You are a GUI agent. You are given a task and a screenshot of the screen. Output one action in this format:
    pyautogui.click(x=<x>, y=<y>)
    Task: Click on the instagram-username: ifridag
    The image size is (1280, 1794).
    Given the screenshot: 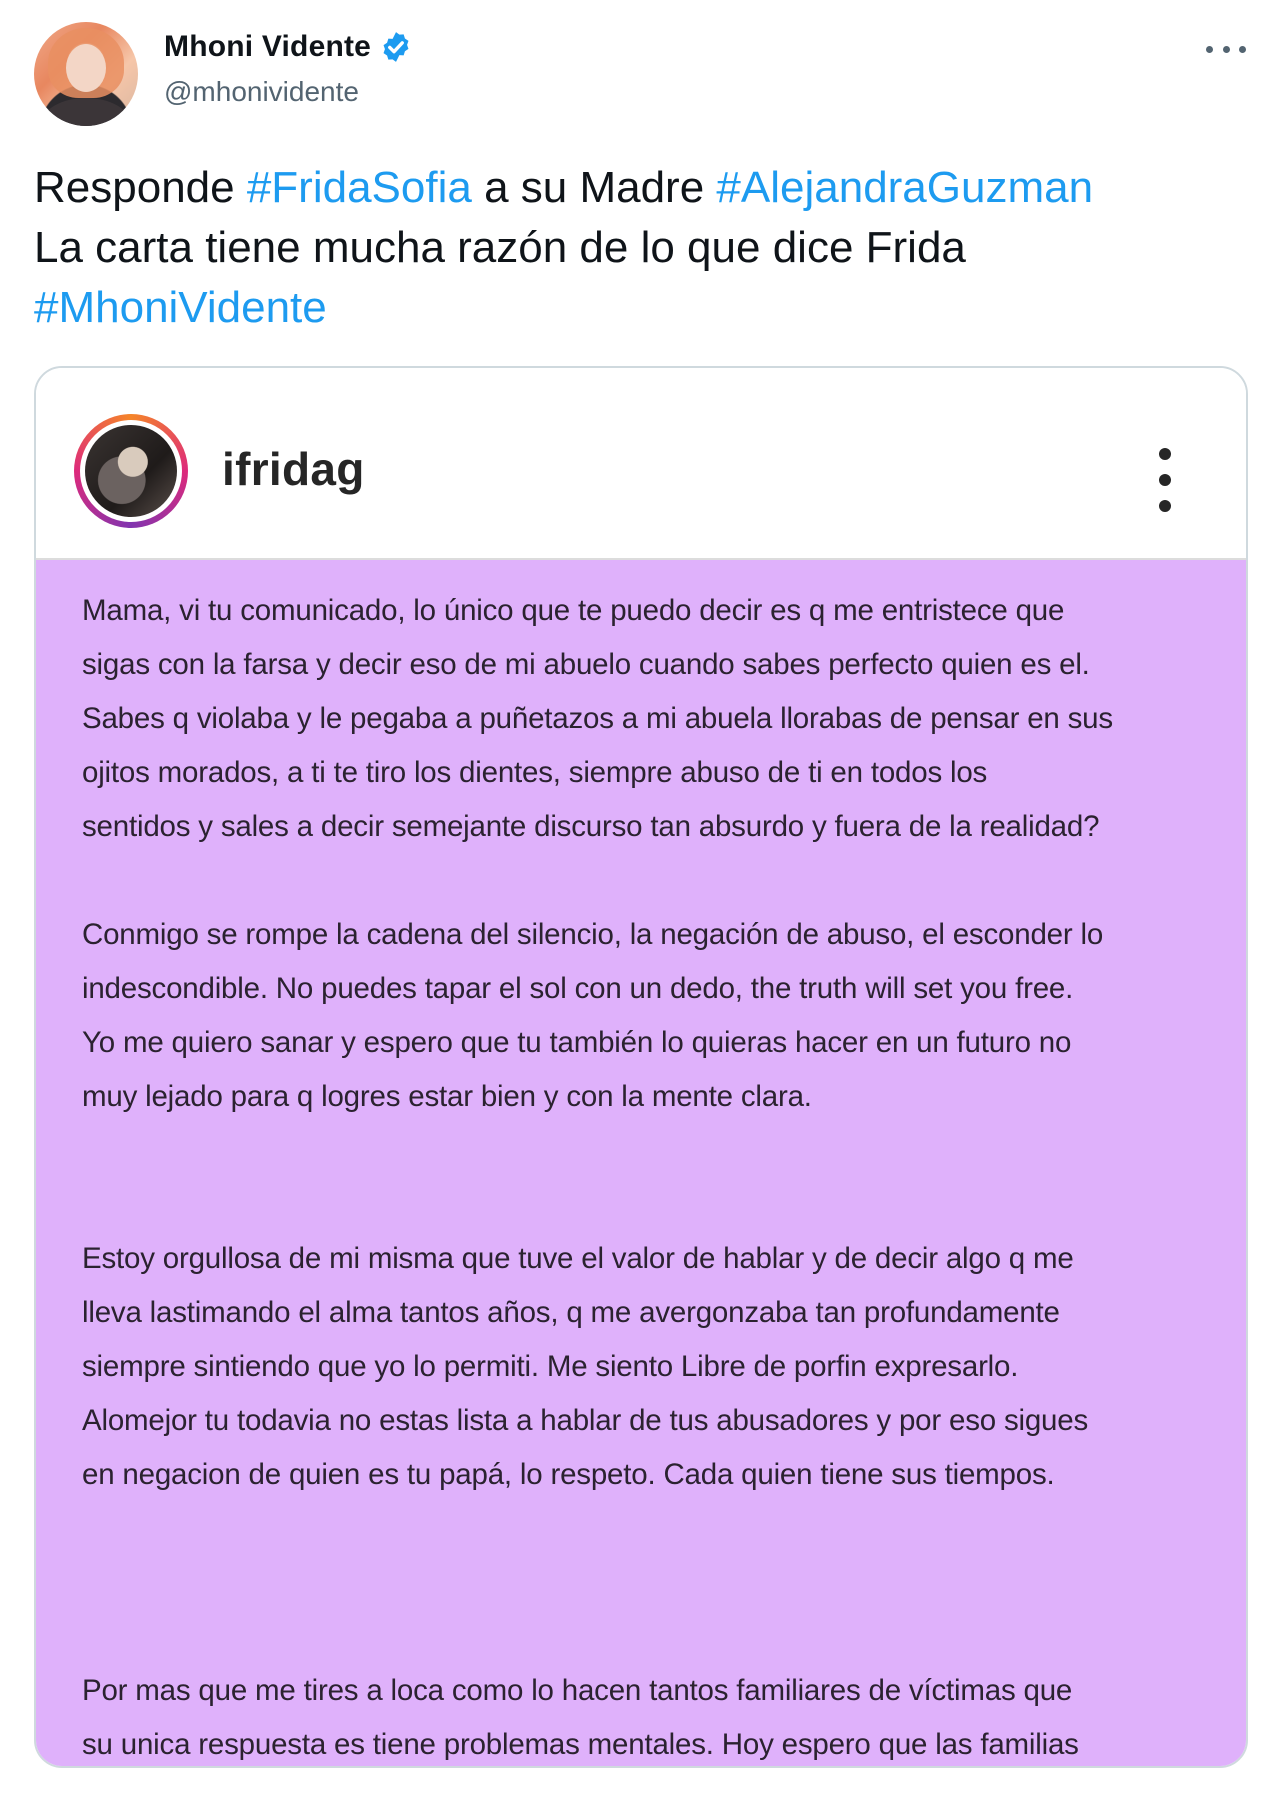 What is the action you would take?
    pyautogui.click(x=293, y=469)
    